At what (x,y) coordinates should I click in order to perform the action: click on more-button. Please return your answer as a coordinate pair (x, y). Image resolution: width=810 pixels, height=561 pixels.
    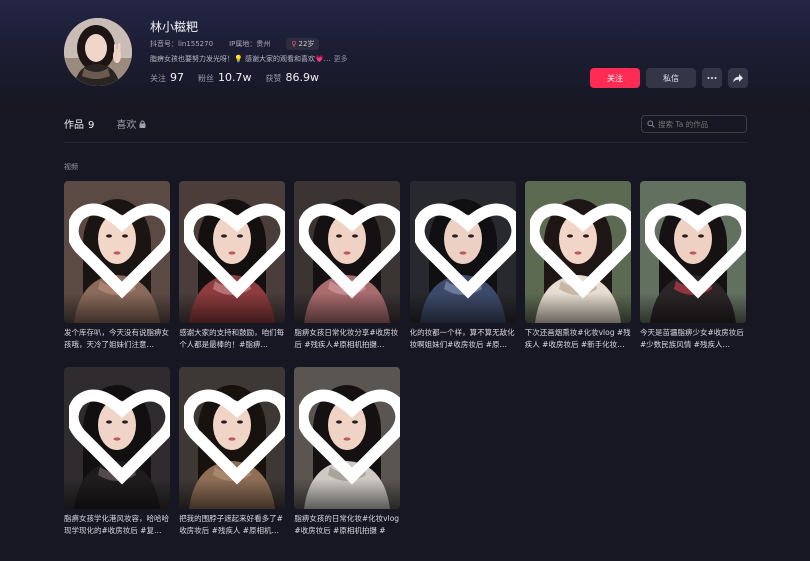
    Looking at the image, I should click on (712, 78).